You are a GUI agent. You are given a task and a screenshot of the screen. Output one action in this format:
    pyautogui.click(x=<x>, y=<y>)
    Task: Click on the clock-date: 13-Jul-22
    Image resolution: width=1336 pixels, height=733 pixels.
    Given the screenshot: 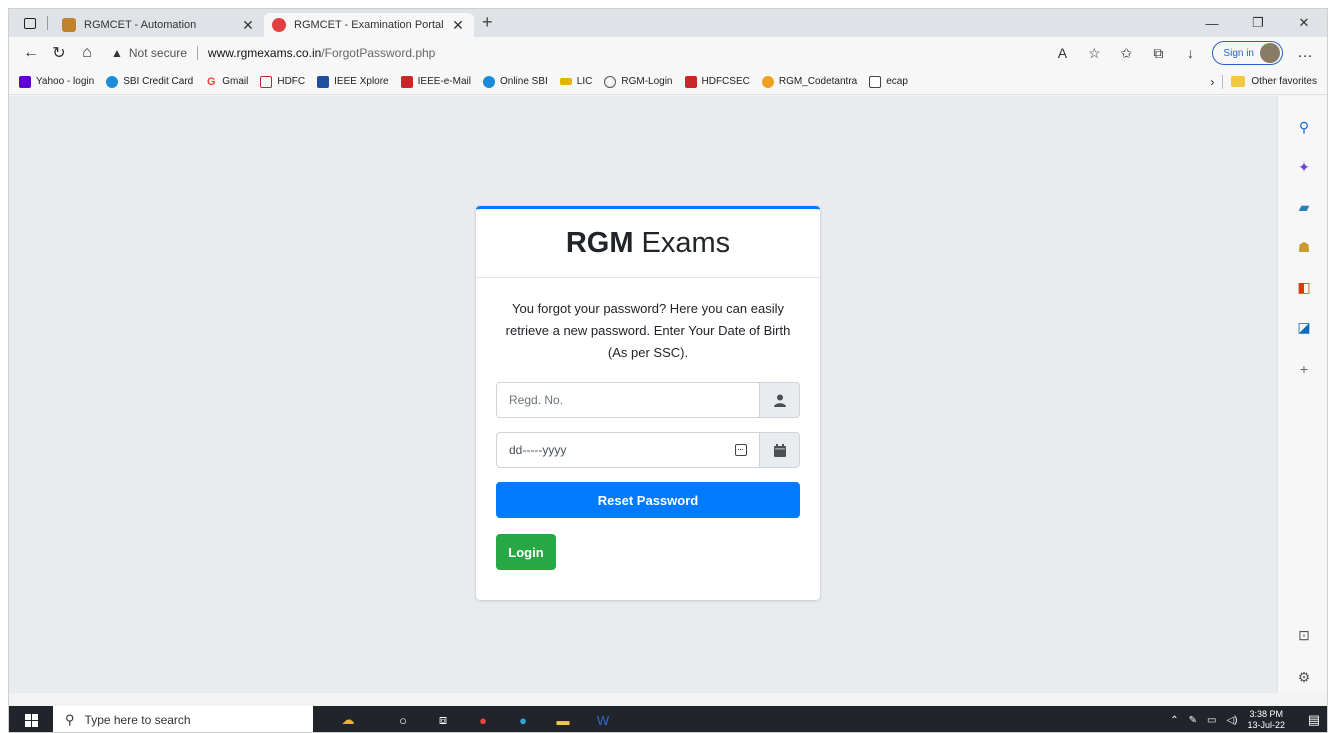 What is the action you would take?
    pyautogui.click(x=1266, y=725)
    